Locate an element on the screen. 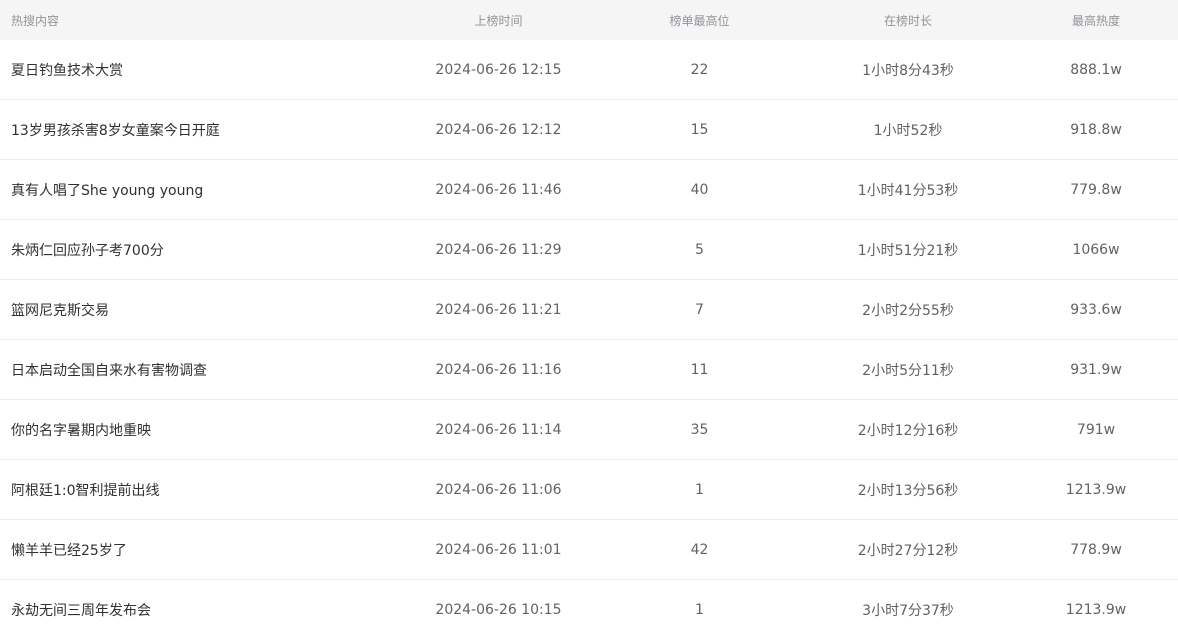 The image size is (1178, 638). row-time: 2024-06-26 11:16 is located at coordinates (498, 369).